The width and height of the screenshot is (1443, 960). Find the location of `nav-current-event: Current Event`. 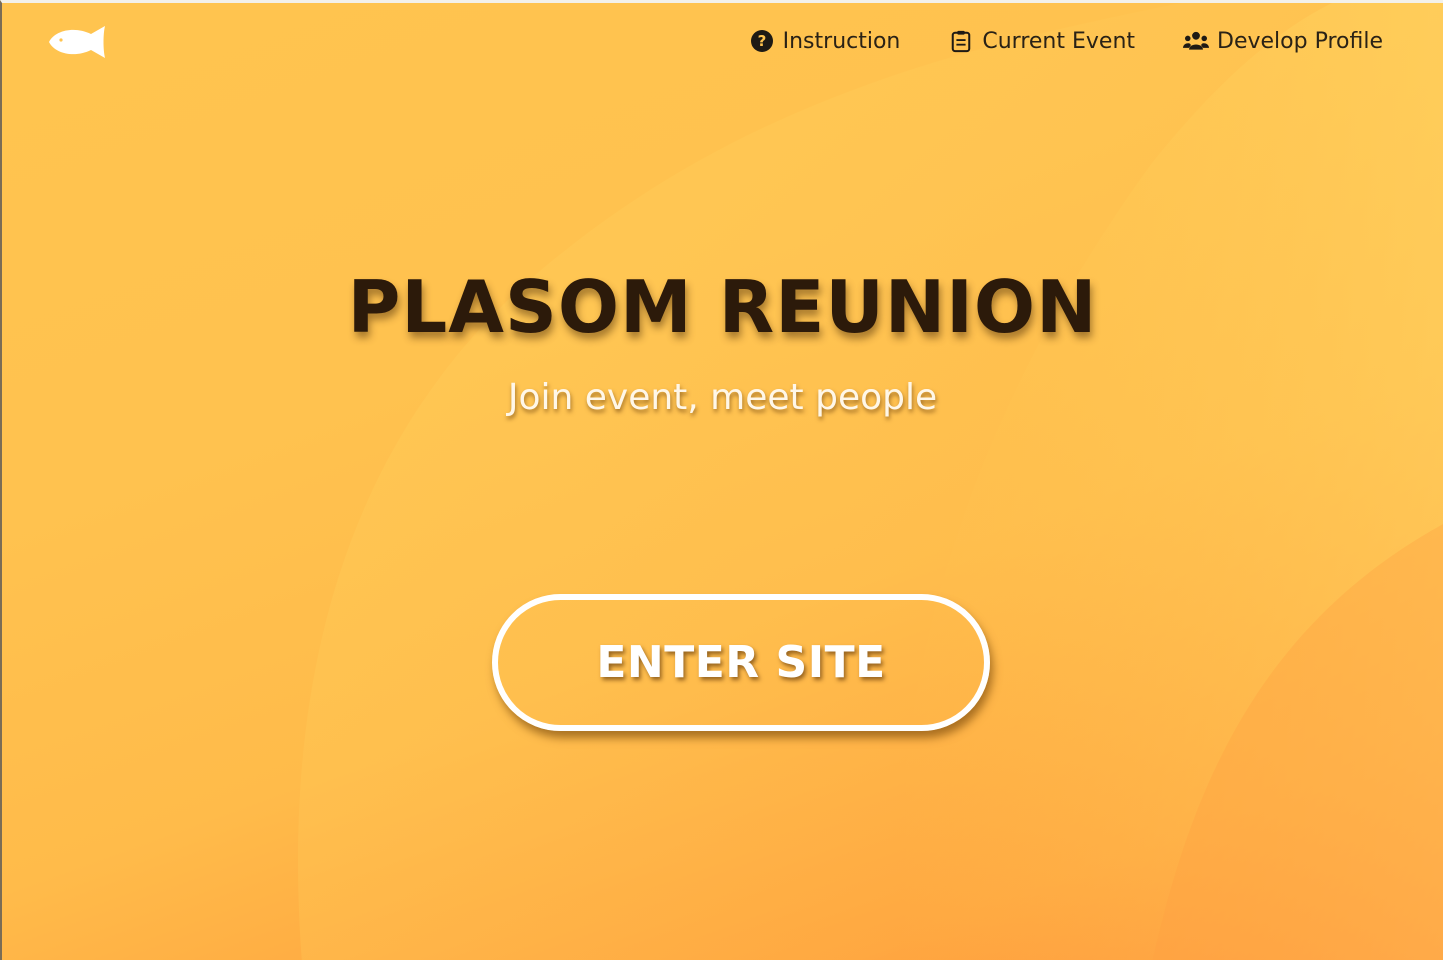

nav-current-event: Current Event is located at coordinates (1041, 41).